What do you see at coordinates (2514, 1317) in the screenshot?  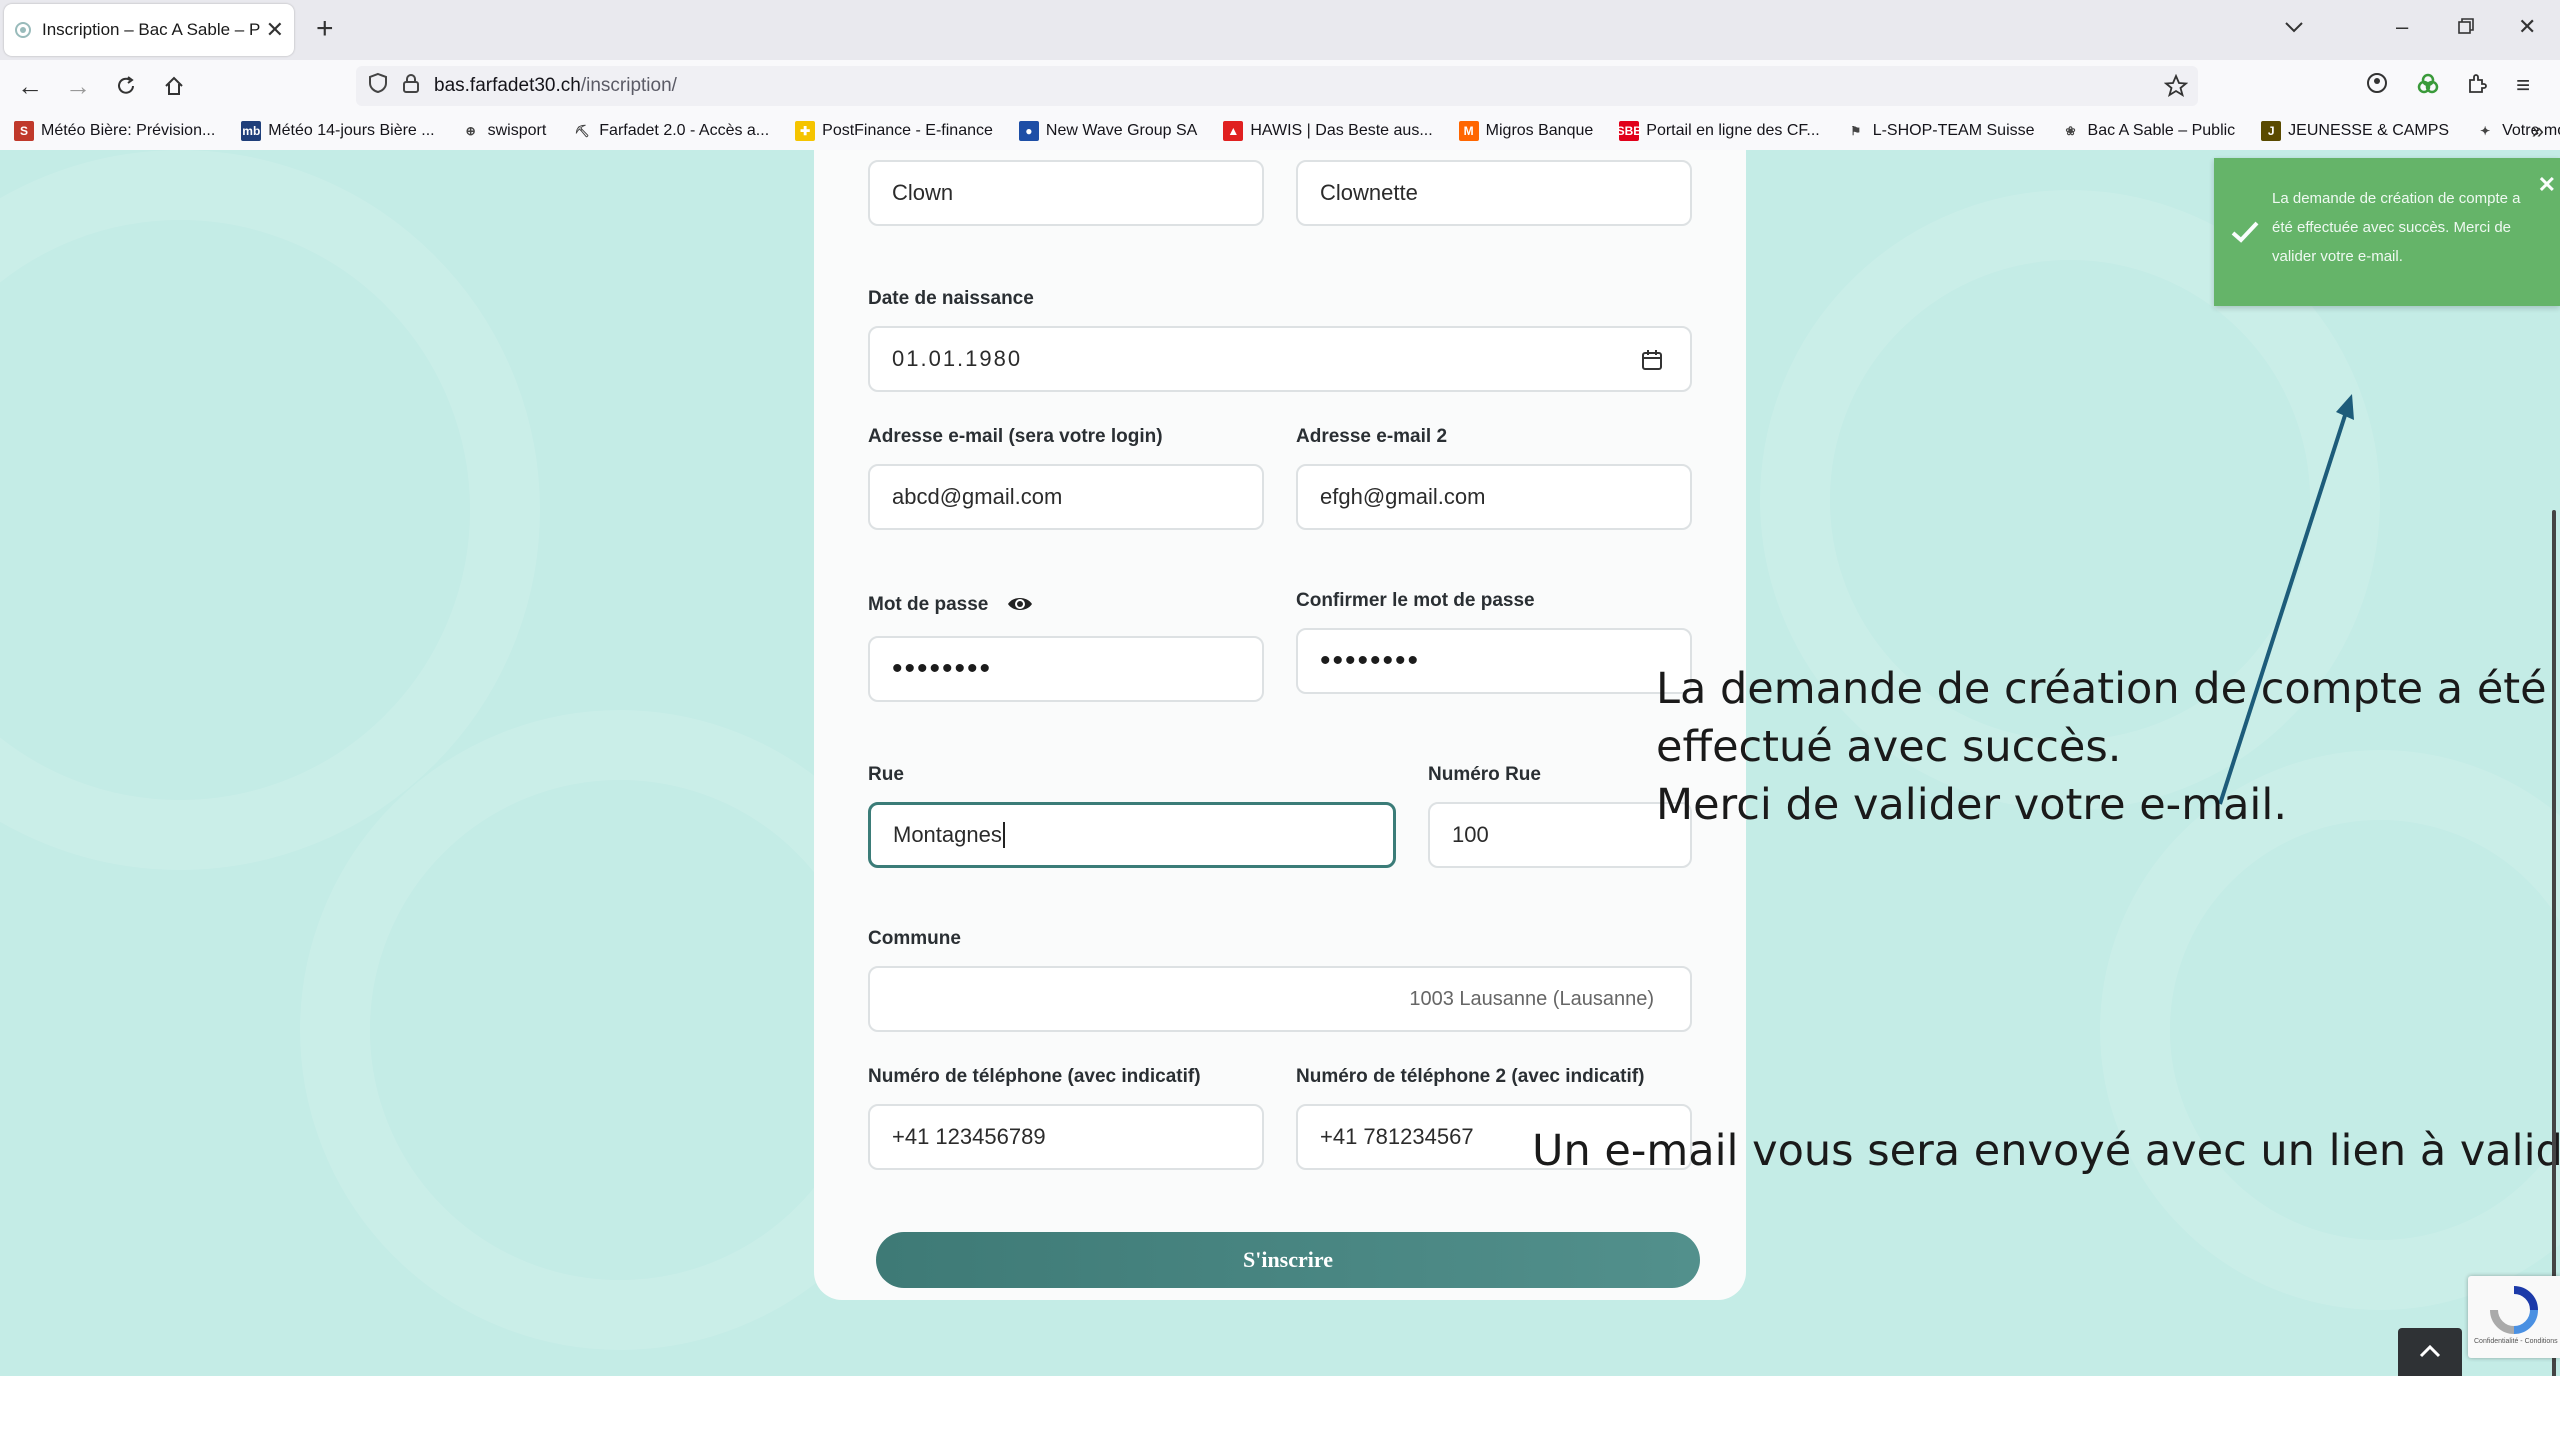 I see `recaptcha-badge: Confidentialité - Conditions` at bounding box center [2514, 1317].